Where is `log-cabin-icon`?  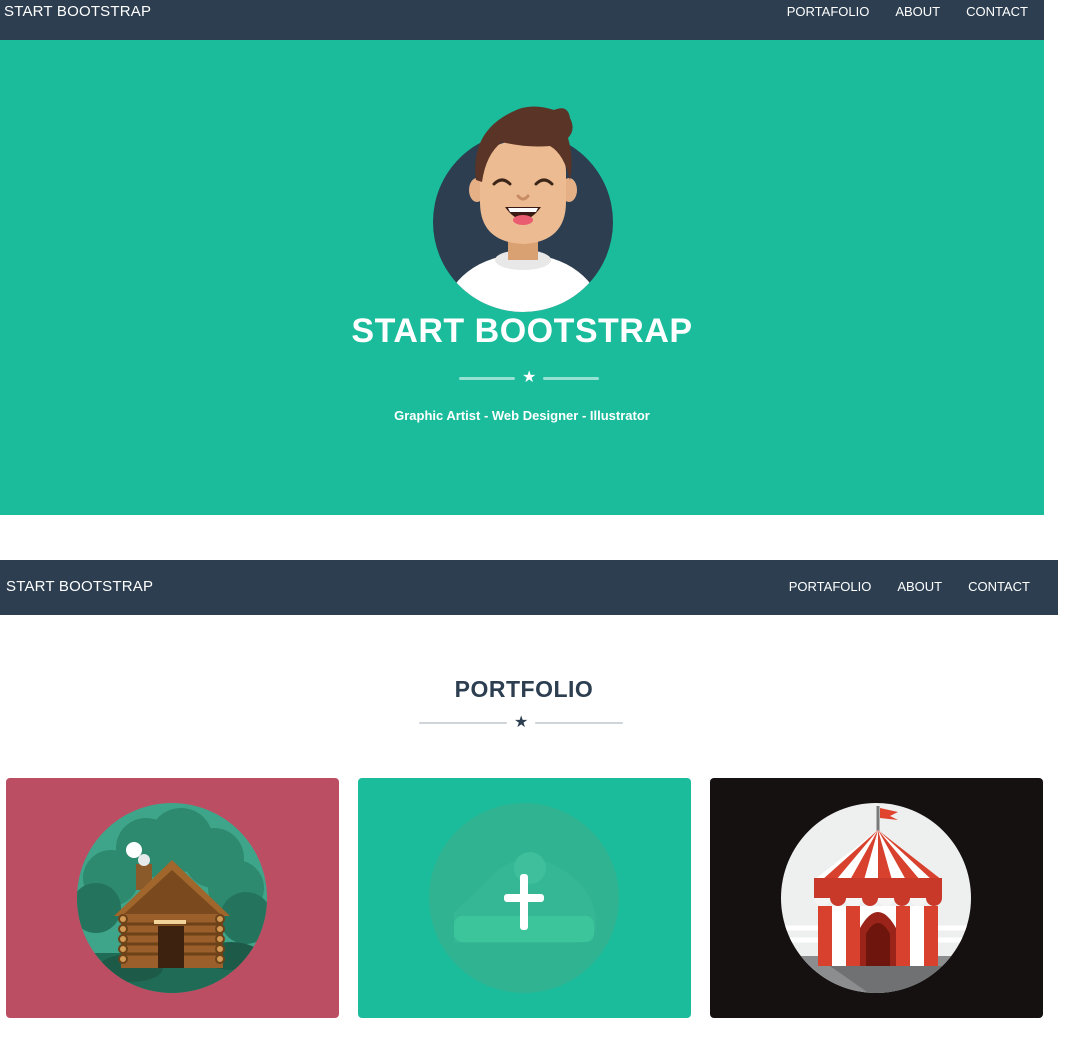
log-cabin-icon is located at coordinates (172, 898).